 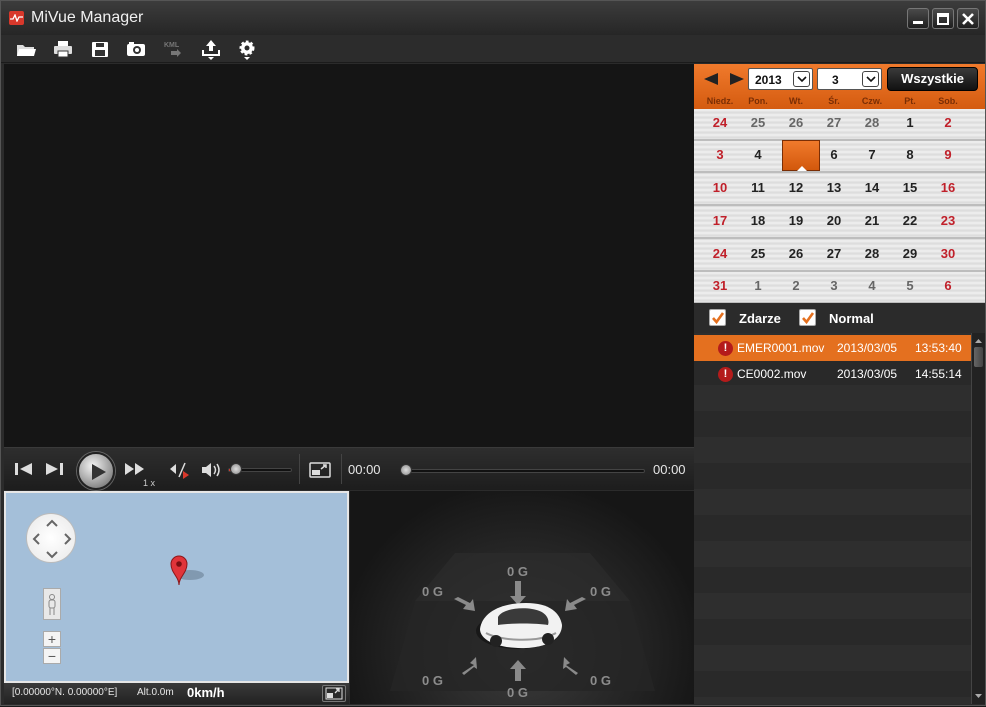 I want to click on calendar-day: 21, so click(x=872, y=220).